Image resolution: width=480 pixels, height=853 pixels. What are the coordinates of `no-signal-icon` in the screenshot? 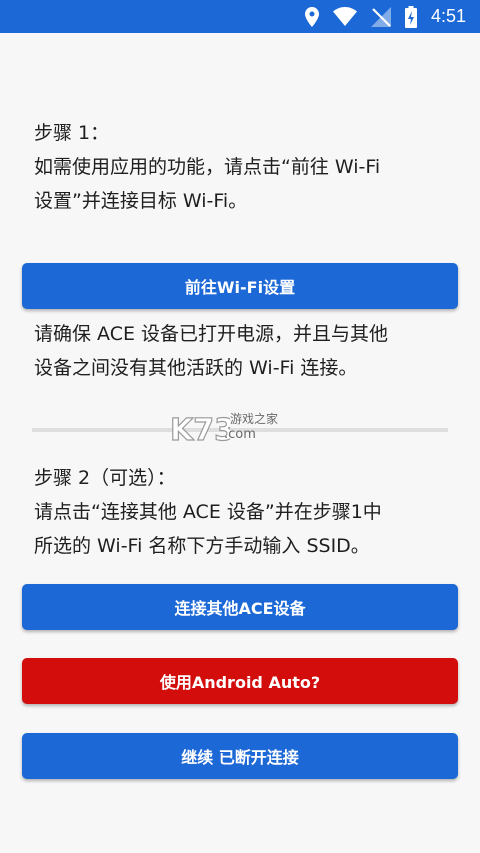 It's located at (380, 16).